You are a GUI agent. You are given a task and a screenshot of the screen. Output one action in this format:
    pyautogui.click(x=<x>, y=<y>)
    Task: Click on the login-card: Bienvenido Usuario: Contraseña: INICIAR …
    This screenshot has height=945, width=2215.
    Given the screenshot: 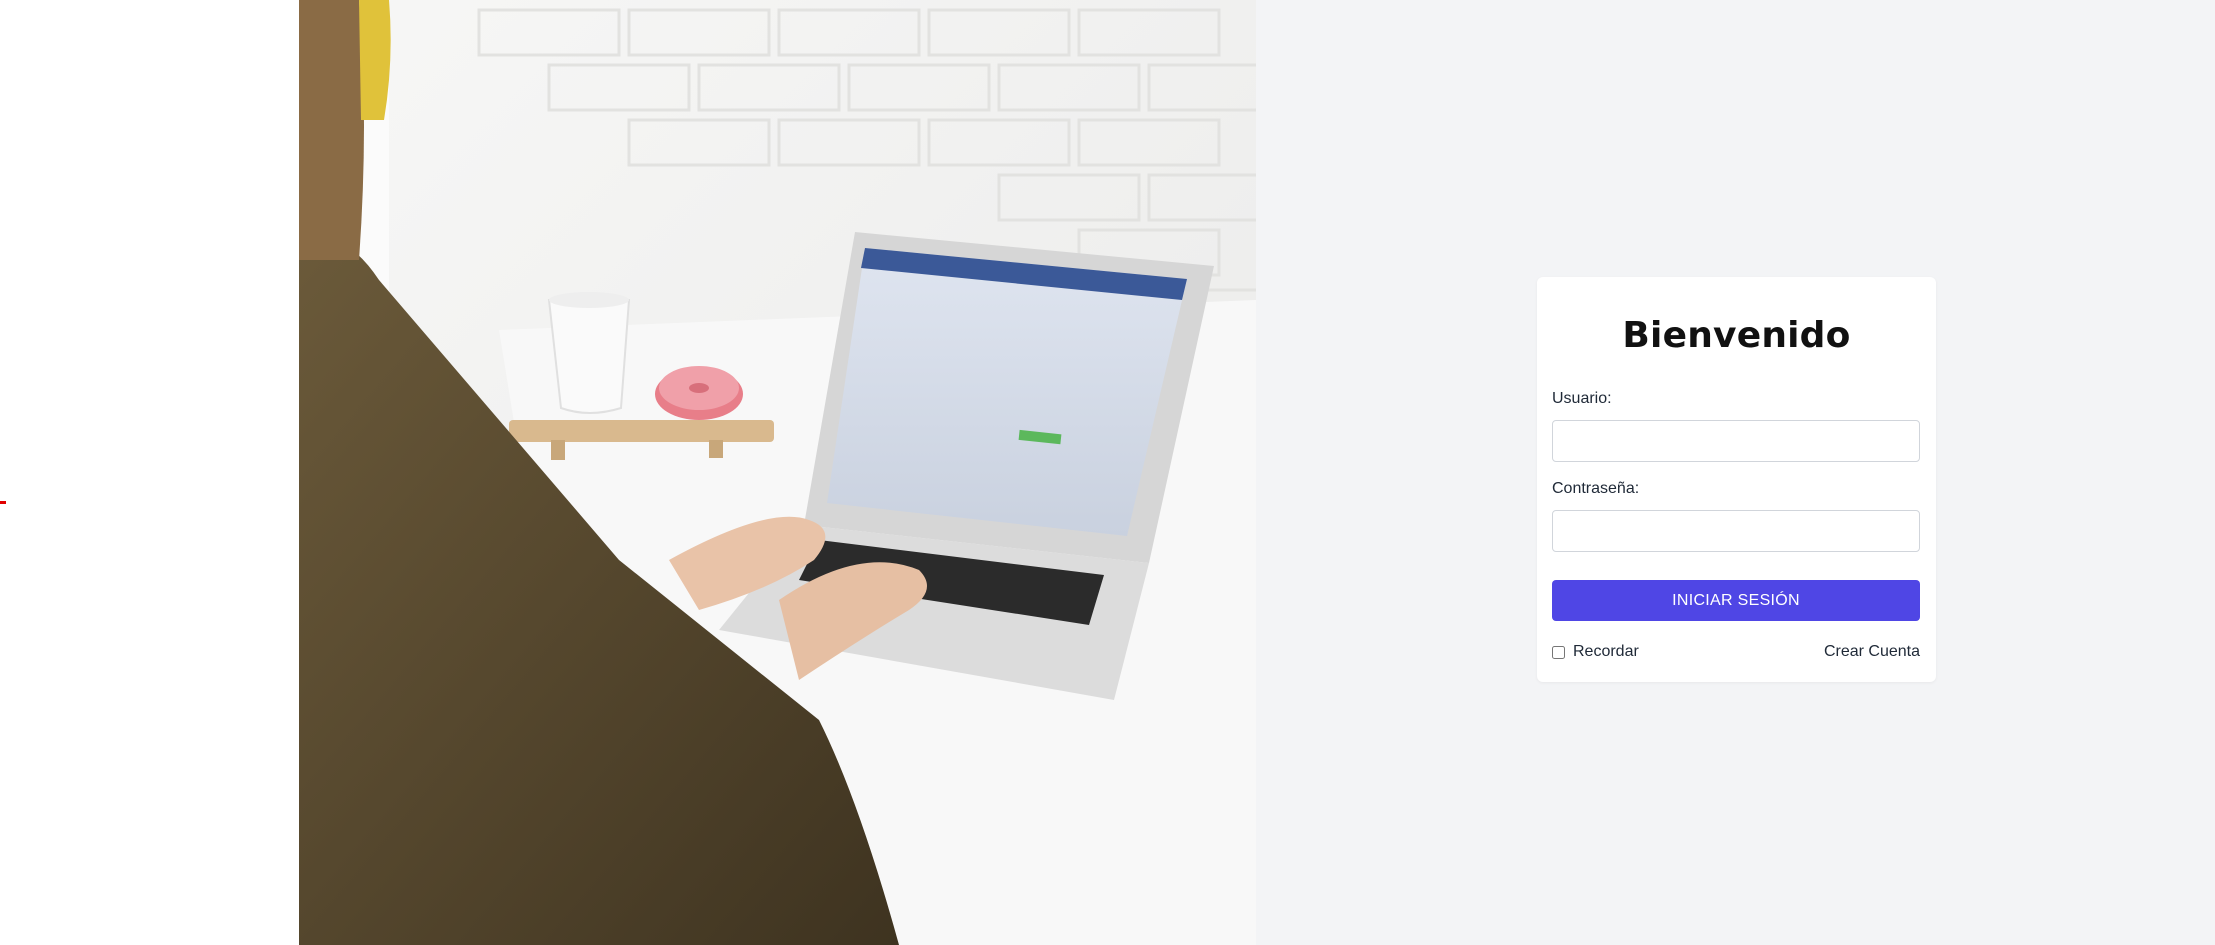 What is the action you would take?
    pyautogui.click(x=1736, y=479)
    